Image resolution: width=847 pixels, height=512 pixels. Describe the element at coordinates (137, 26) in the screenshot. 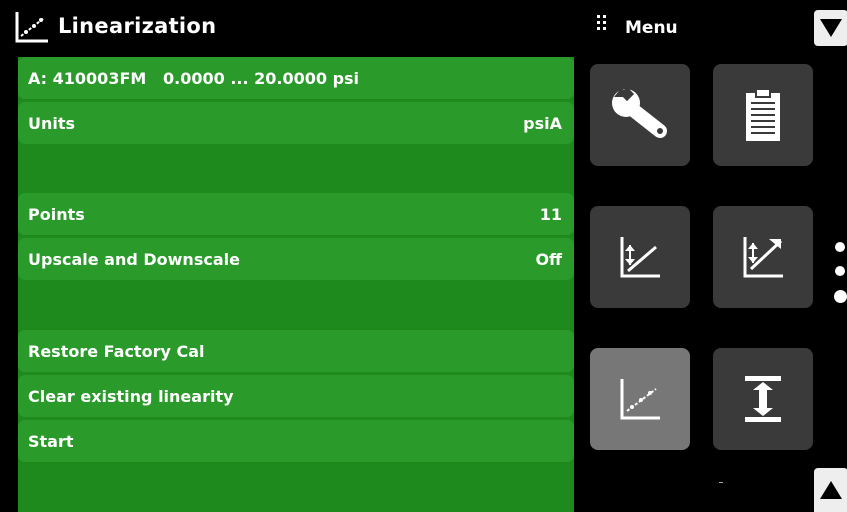

I see `page-title: Linearization` at that location.